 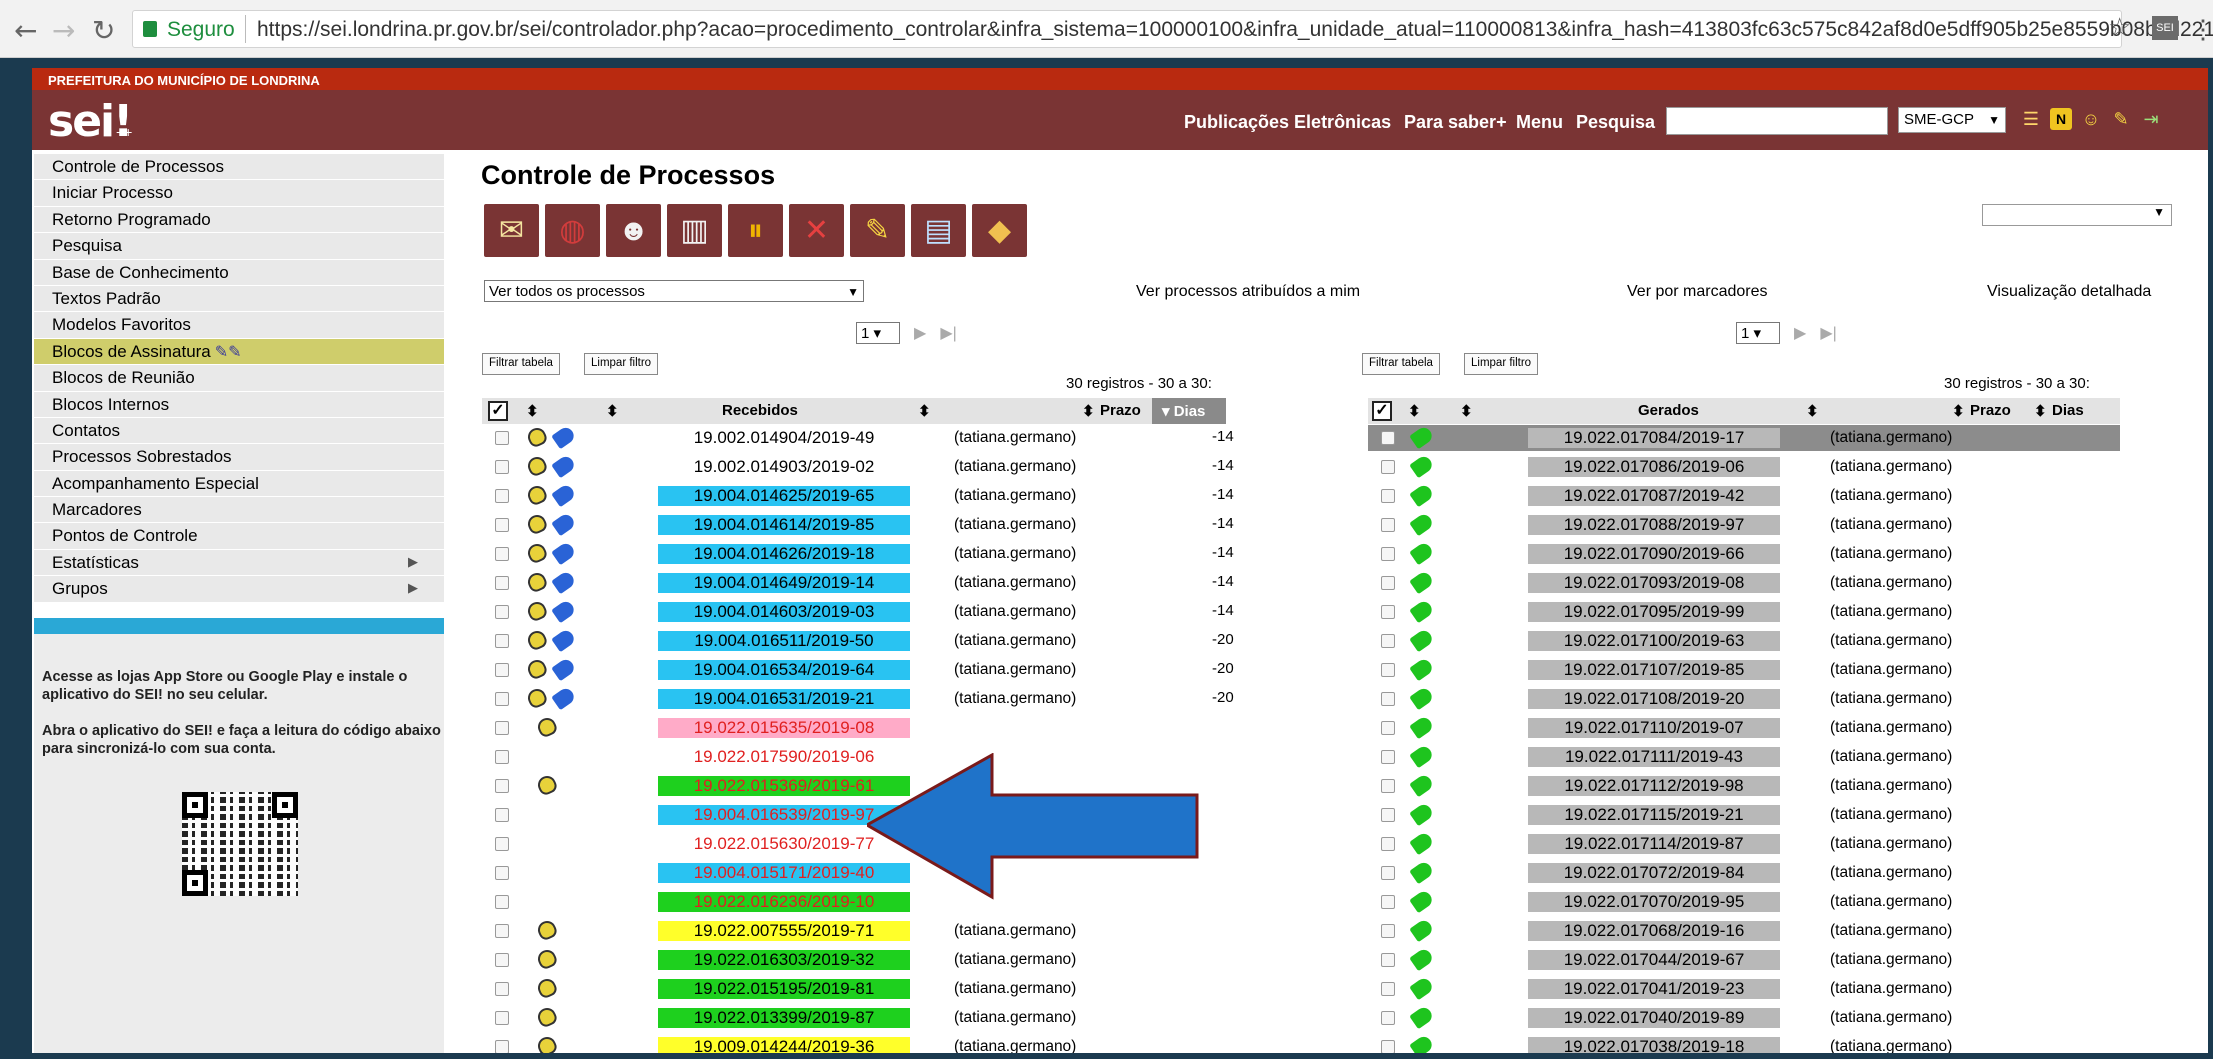 I want to click on search-input, so click(x=1777, y=121).